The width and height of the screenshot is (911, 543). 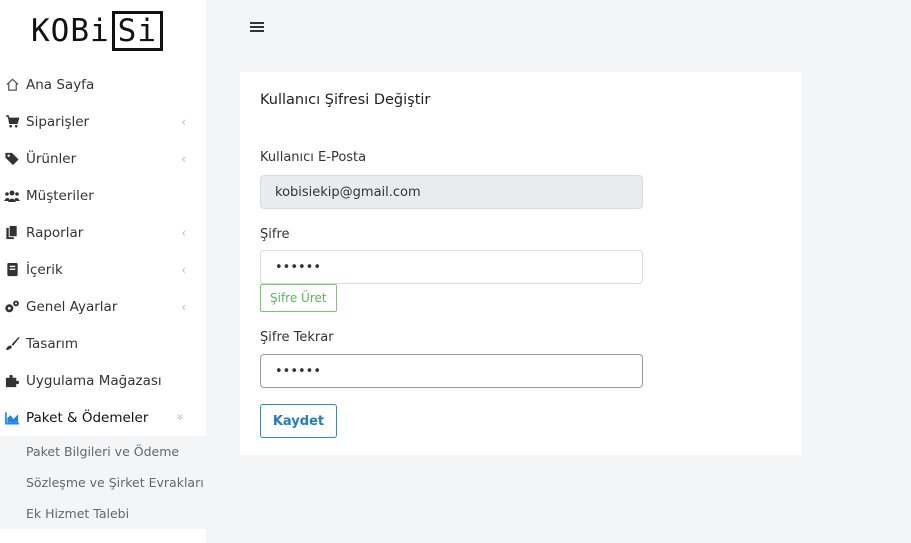 What do you see at coordinates (345, 100) in the screenshot?
I see `page-title: Kullanıcı Şifresi Değiştir` at bounding box center [345, 100].